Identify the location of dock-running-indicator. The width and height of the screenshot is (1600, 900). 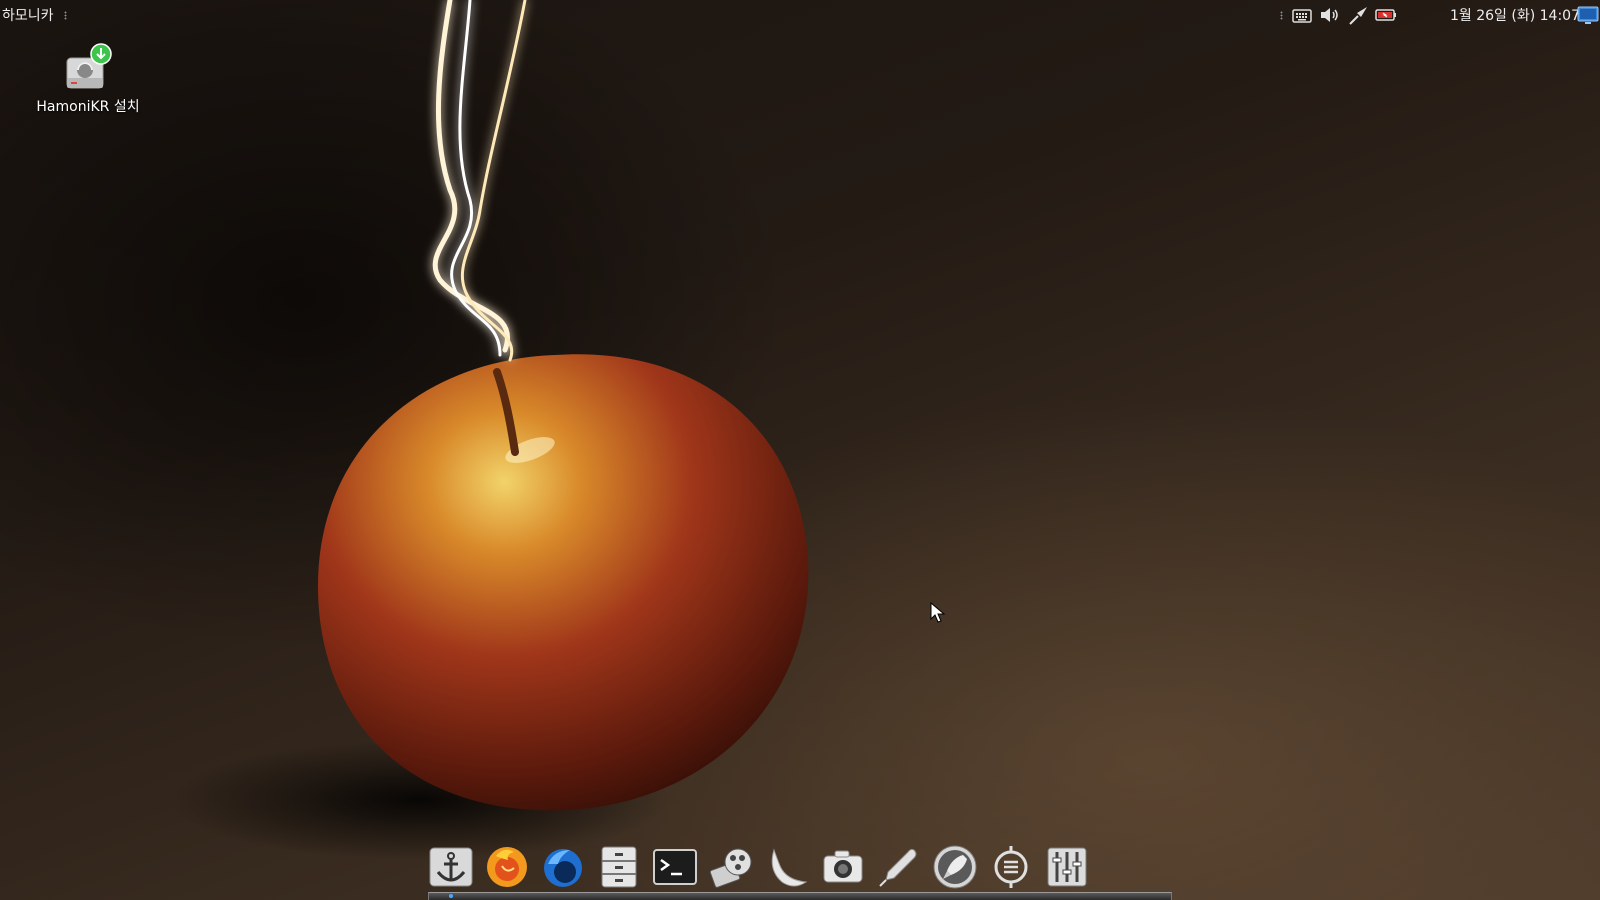
(451, 896).